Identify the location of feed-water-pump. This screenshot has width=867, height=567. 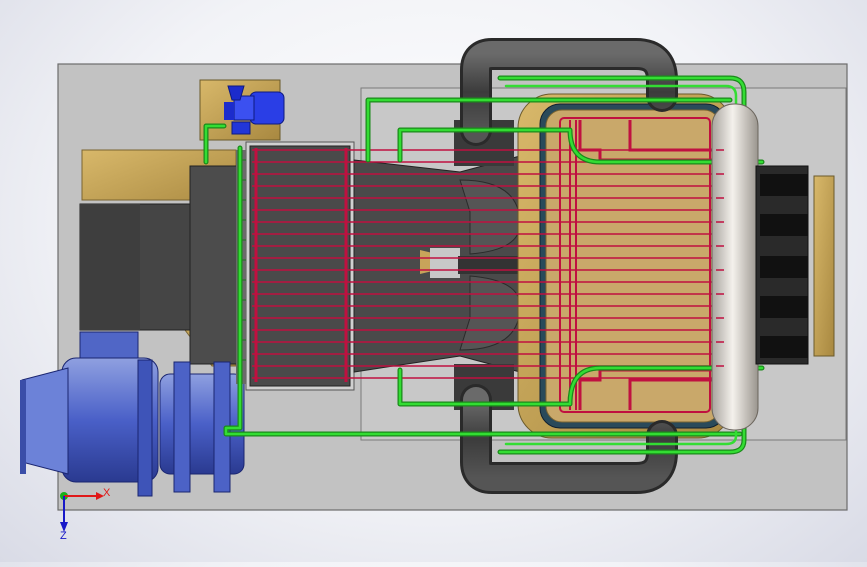
(242, 110).